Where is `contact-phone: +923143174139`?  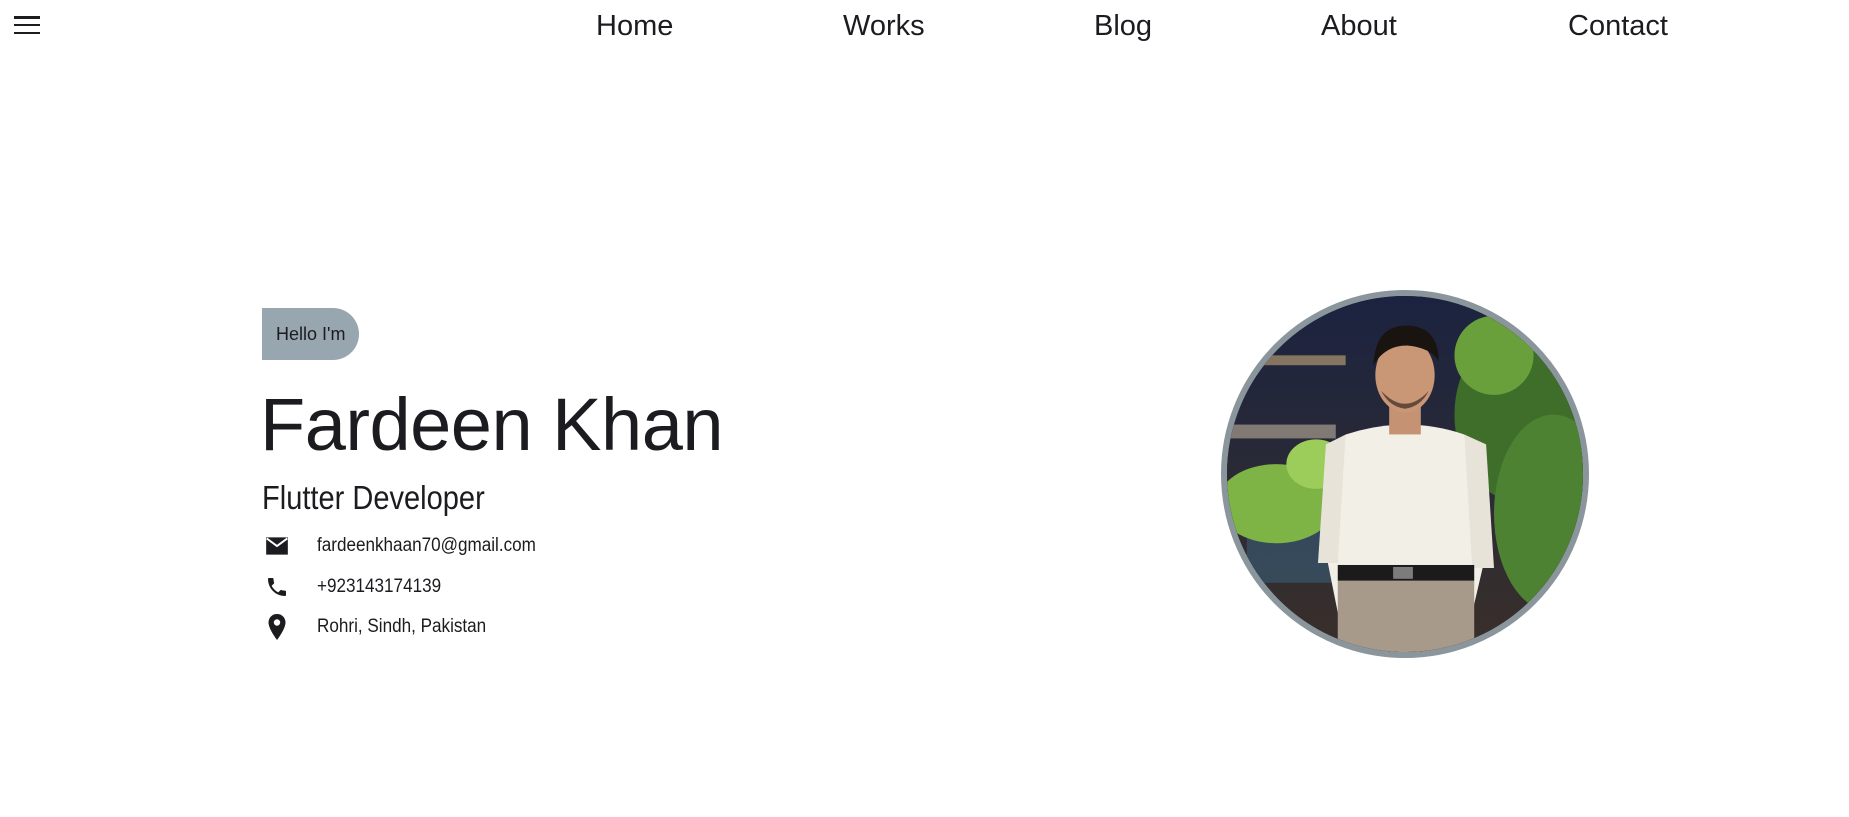 contact-phone: +923143174139 is located at coordinates (379, 587).